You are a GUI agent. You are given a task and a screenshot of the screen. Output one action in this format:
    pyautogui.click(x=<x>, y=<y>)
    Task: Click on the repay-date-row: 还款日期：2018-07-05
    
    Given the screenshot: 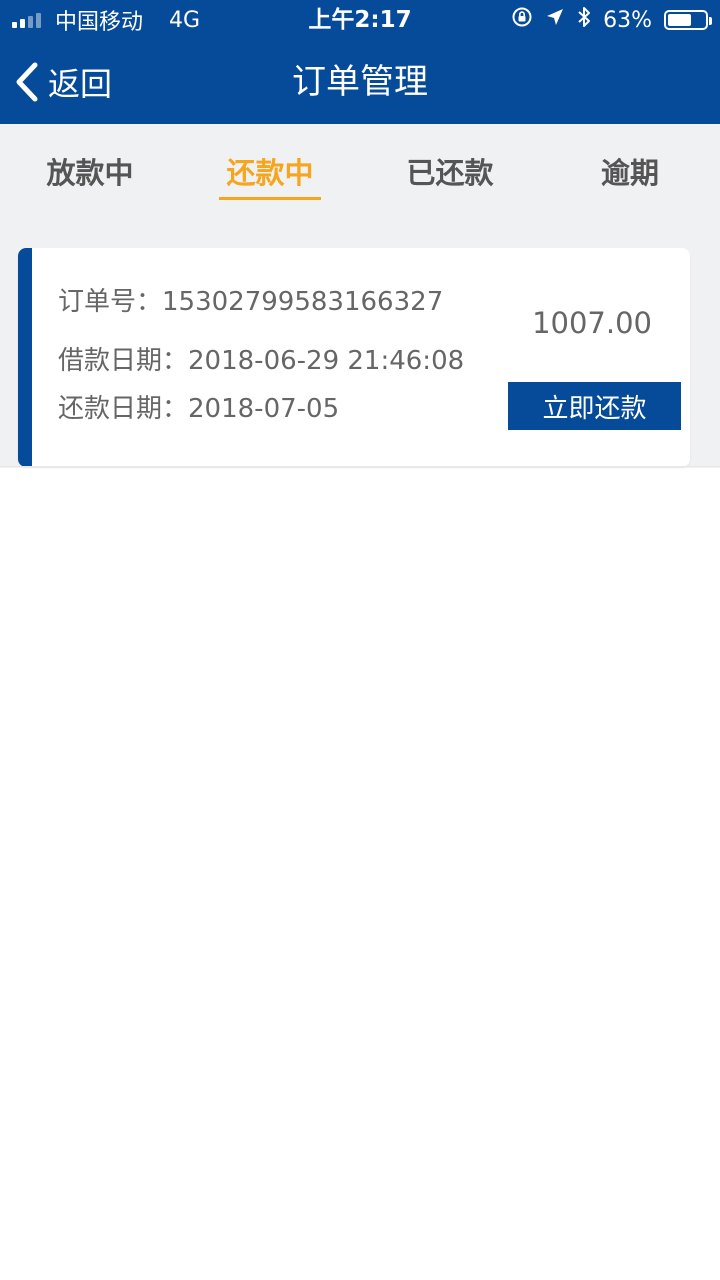 What is the action you would take?
    pyautogui.click(x=198, y=406)
    